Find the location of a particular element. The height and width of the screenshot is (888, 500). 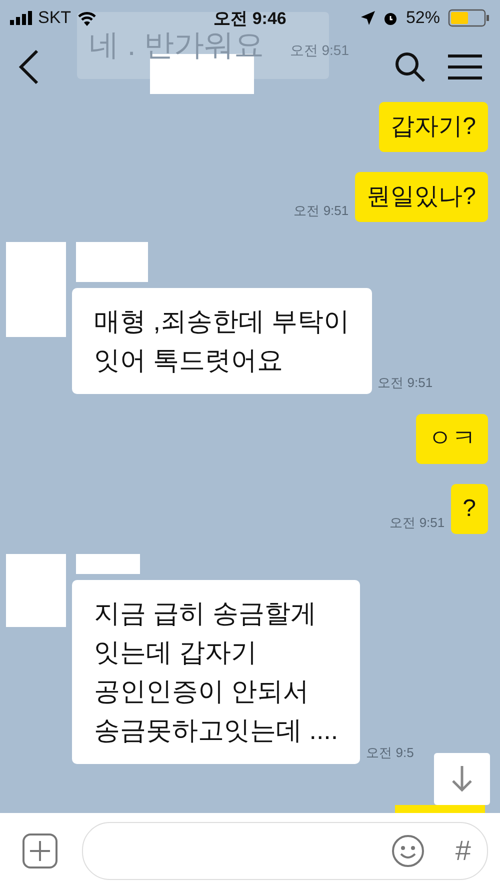

plus-icon is located at coordinates (40, 850).